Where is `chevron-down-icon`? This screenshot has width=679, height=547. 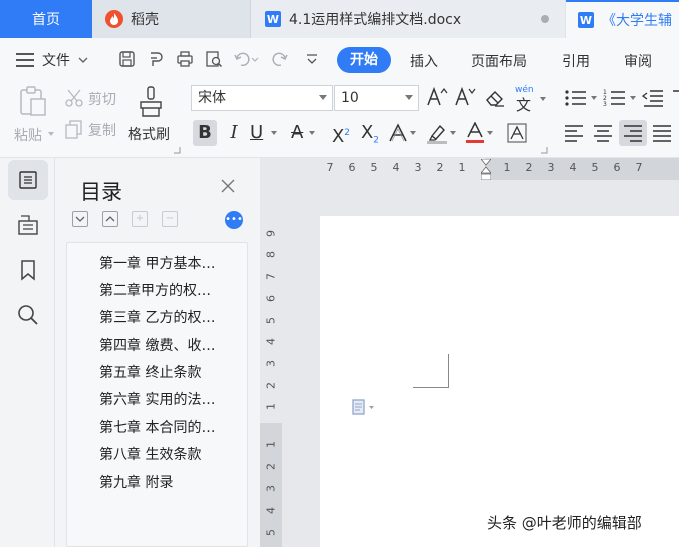 chevron-down-icon is located at coordinates (83, 60).